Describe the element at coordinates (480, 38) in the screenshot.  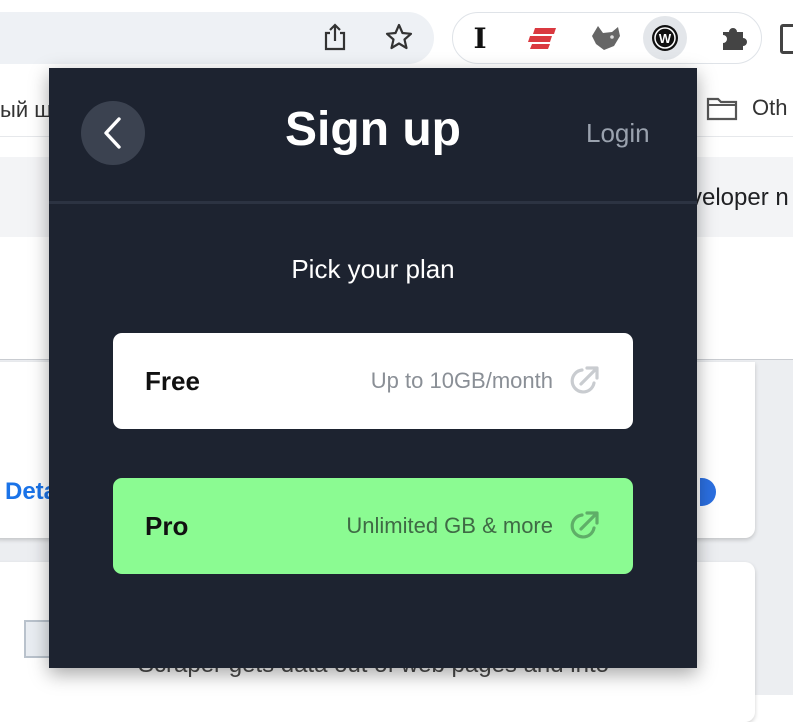
I see `i-cursor-extension-icon: I` at that location.